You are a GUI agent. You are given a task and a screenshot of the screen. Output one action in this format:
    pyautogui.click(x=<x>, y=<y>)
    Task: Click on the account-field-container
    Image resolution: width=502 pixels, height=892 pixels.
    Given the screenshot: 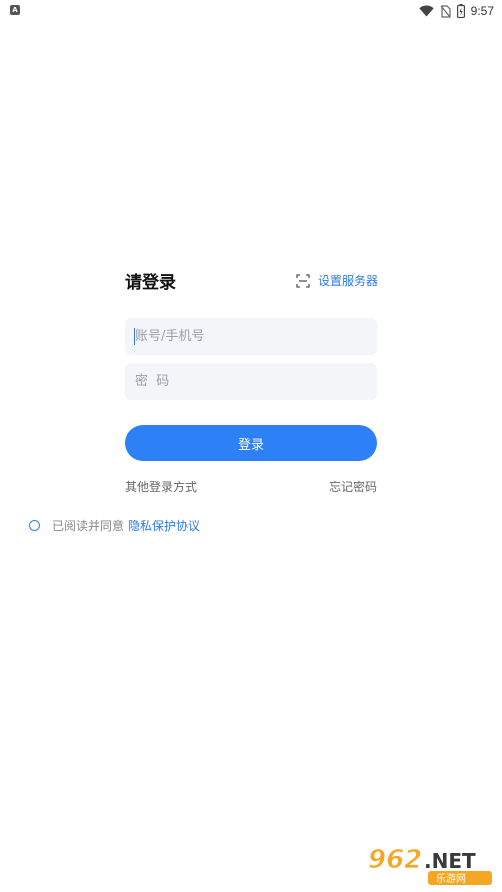 What is the action you would take?
    pyautogui.click(x=251, y=336)
    